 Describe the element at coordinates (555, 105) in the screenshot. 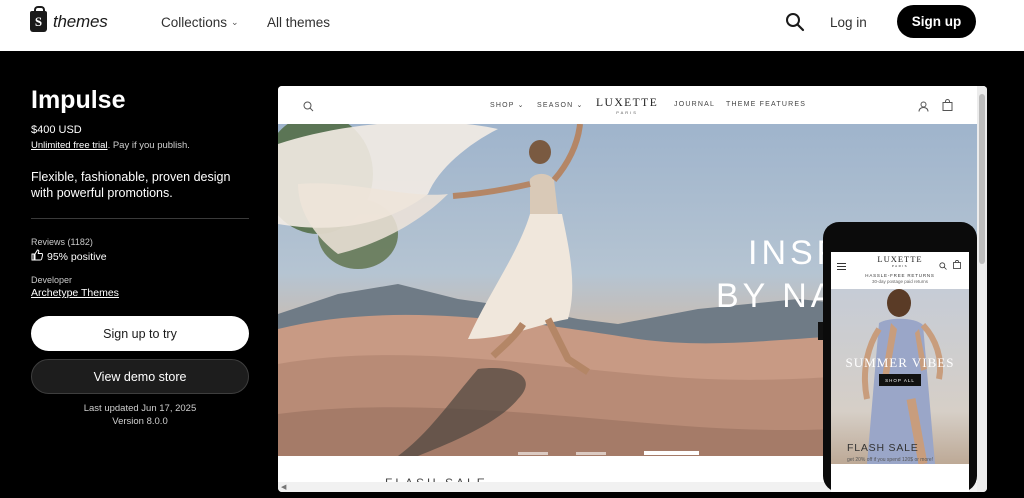

I see `store-nav-season-label: SEASON` at that location.